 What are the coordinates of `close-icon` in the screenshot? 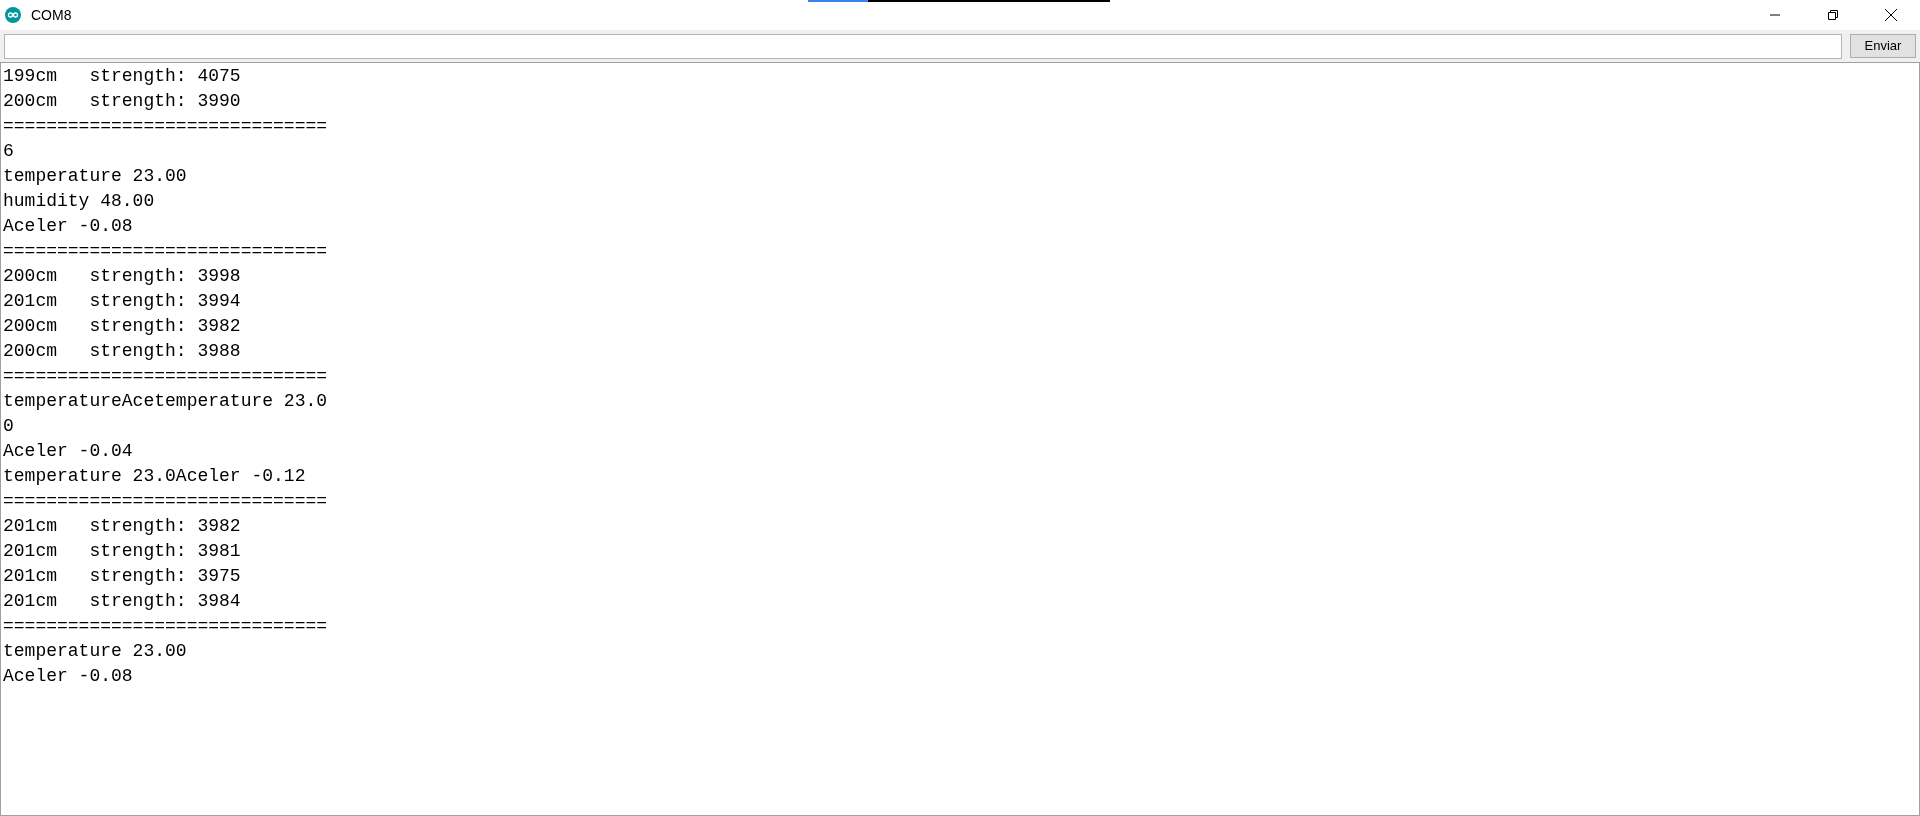 It's located at (1891, 15).